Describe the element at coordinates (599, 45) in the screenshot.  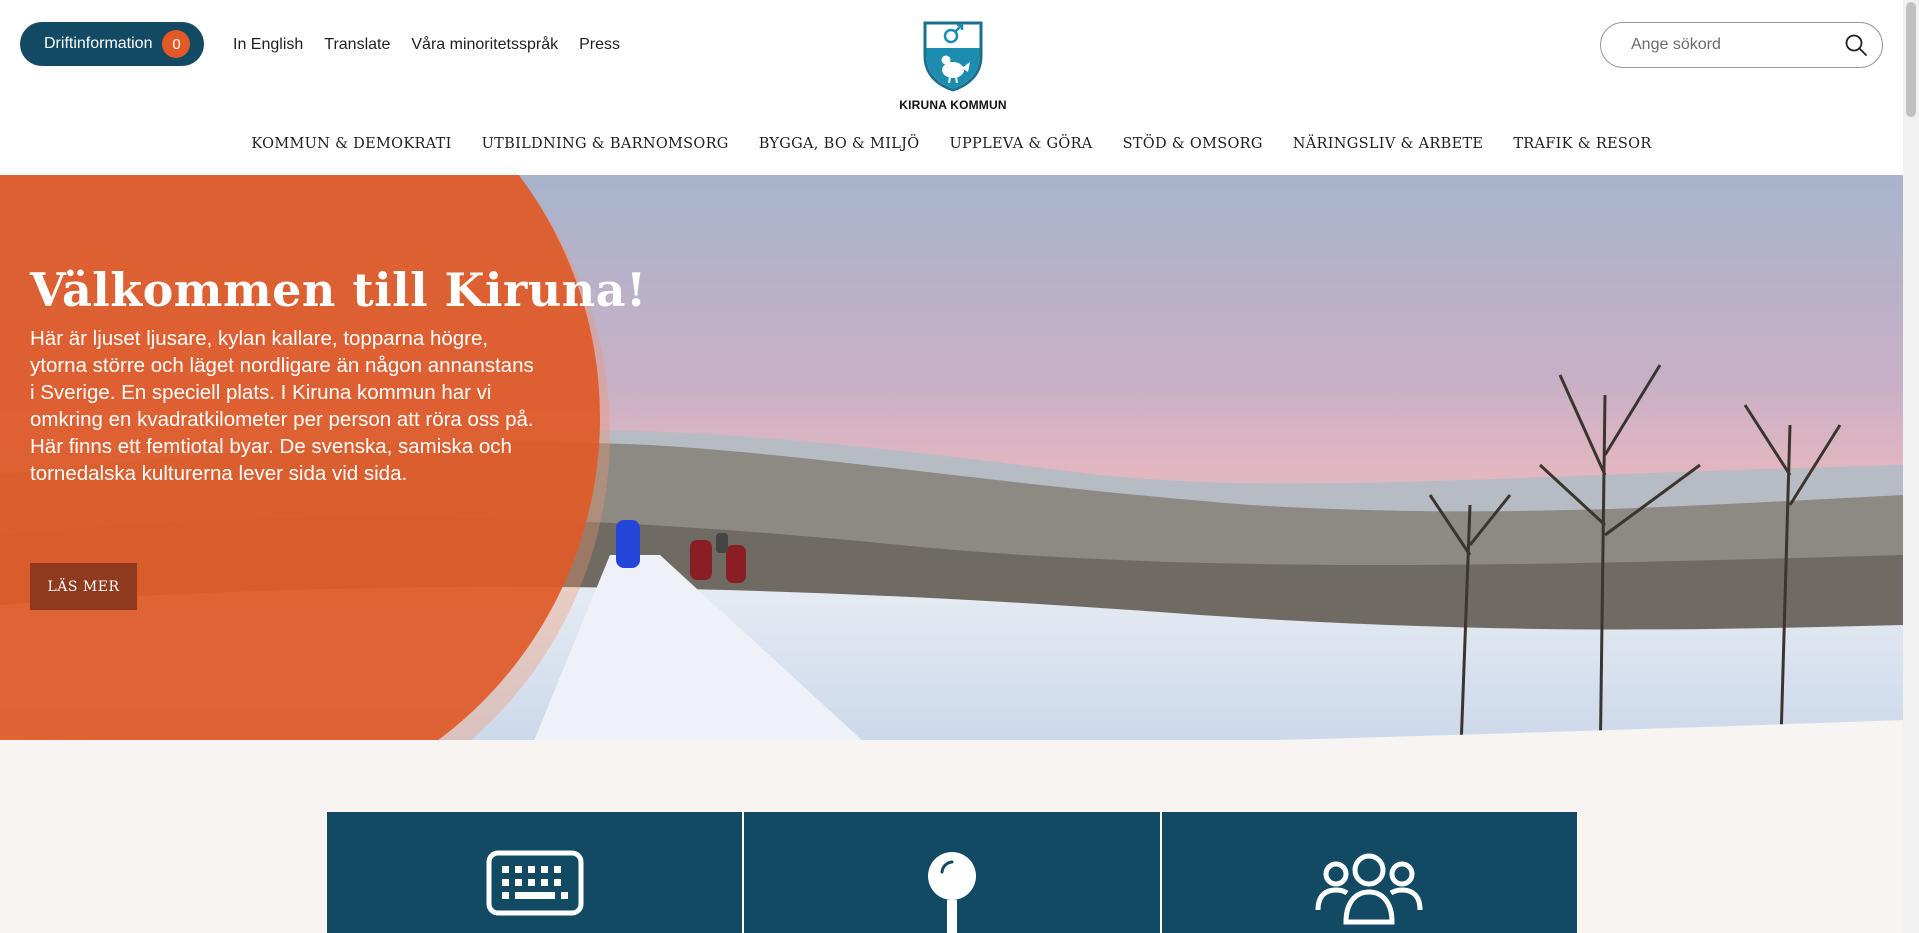
I see `link-press: Press` at that location.